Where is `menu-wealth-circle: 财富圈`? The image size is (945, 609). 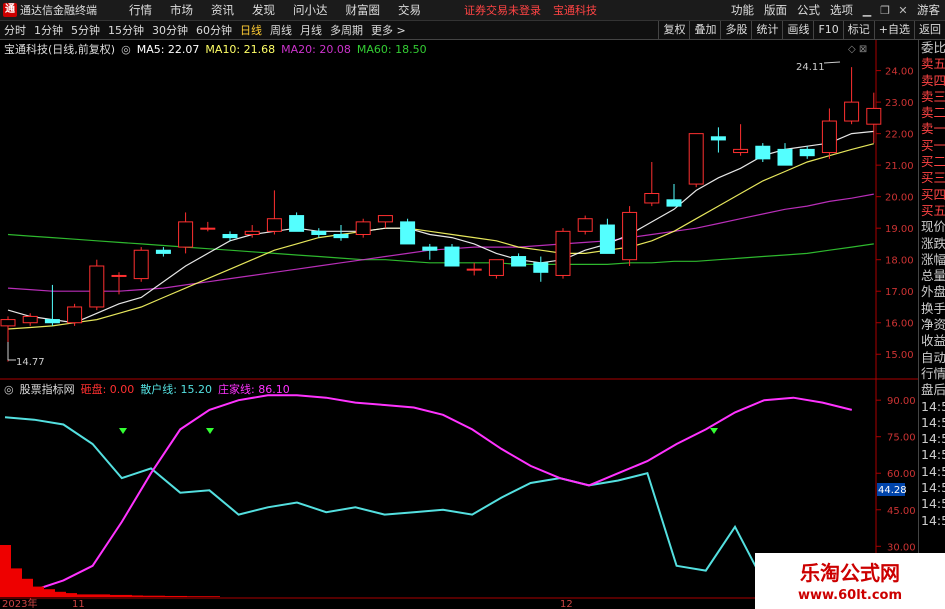
menu-wealth-circle: 财富圈 is located at coordinates (363, 10).